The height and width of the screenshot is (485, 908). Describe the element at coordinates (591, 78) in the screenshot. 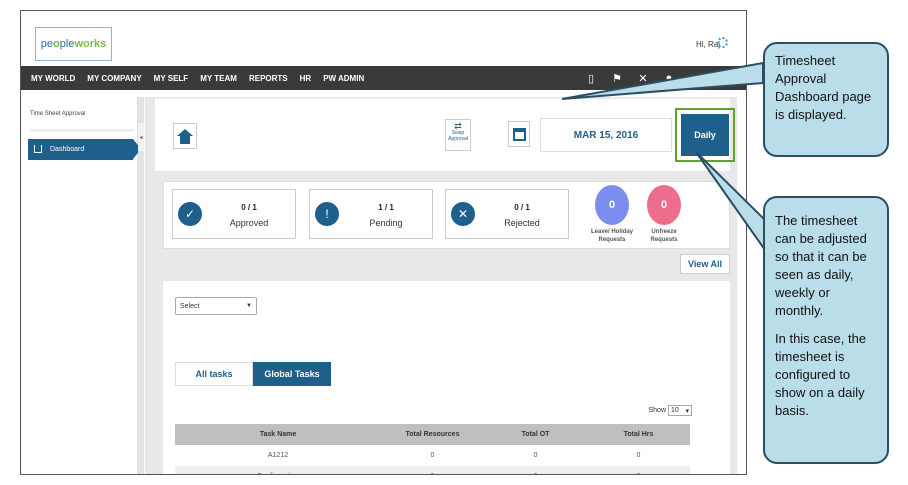

I see `book-icon: ▯` at that location.